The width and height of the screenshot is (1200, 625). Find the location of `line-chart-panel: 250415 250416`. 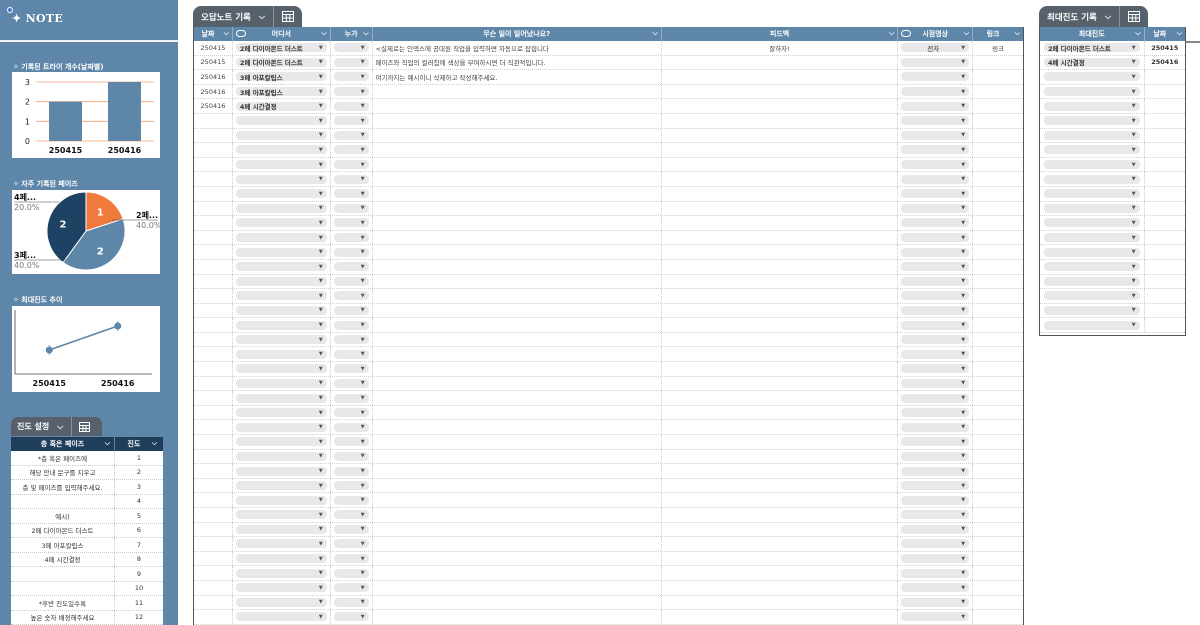

line-chart-panel: 250415 250416 is located at coordinates (86, 349).